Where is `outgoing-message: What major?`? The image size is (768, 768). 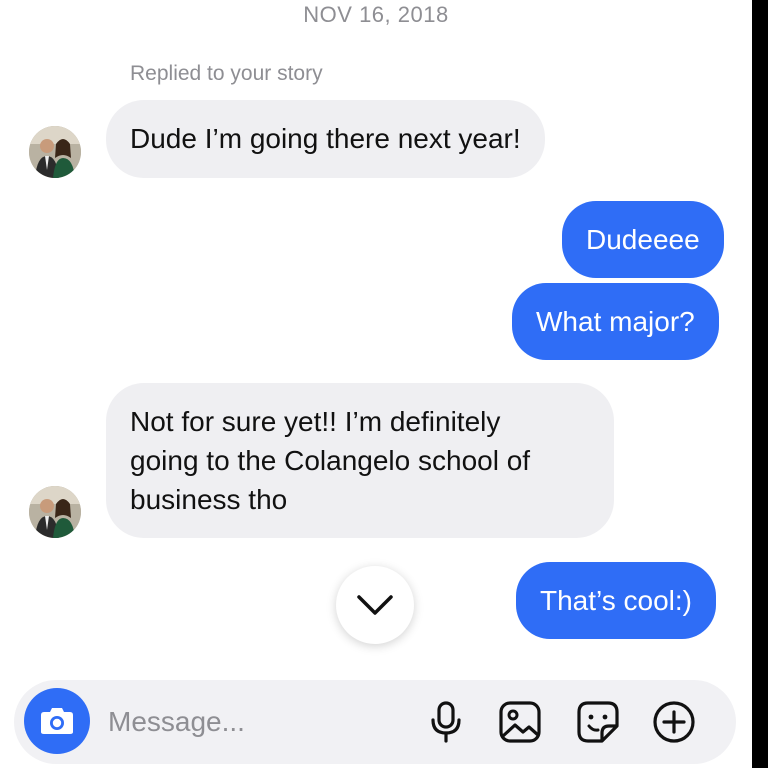 outgoing-message: What major? is located at coordinates (615, 321).